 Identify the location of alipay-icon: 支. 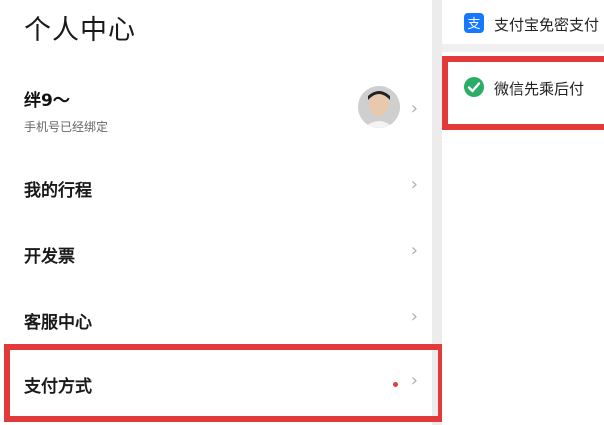
(474, 23).